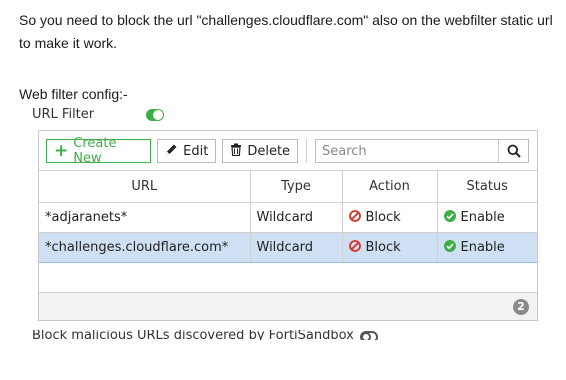 The height and width of the screenshot is (380, 566). What do you see at coordinates (73, 94) in the screenshot?
I see `config-title: Web filter config:-` at bounding box center [73, 94].